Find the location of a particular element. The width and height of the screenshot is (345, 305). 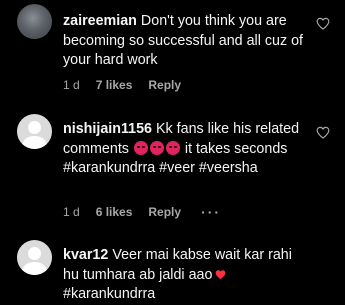

comment-hashtag: #karankundrra is located at coordinates (109, 294).